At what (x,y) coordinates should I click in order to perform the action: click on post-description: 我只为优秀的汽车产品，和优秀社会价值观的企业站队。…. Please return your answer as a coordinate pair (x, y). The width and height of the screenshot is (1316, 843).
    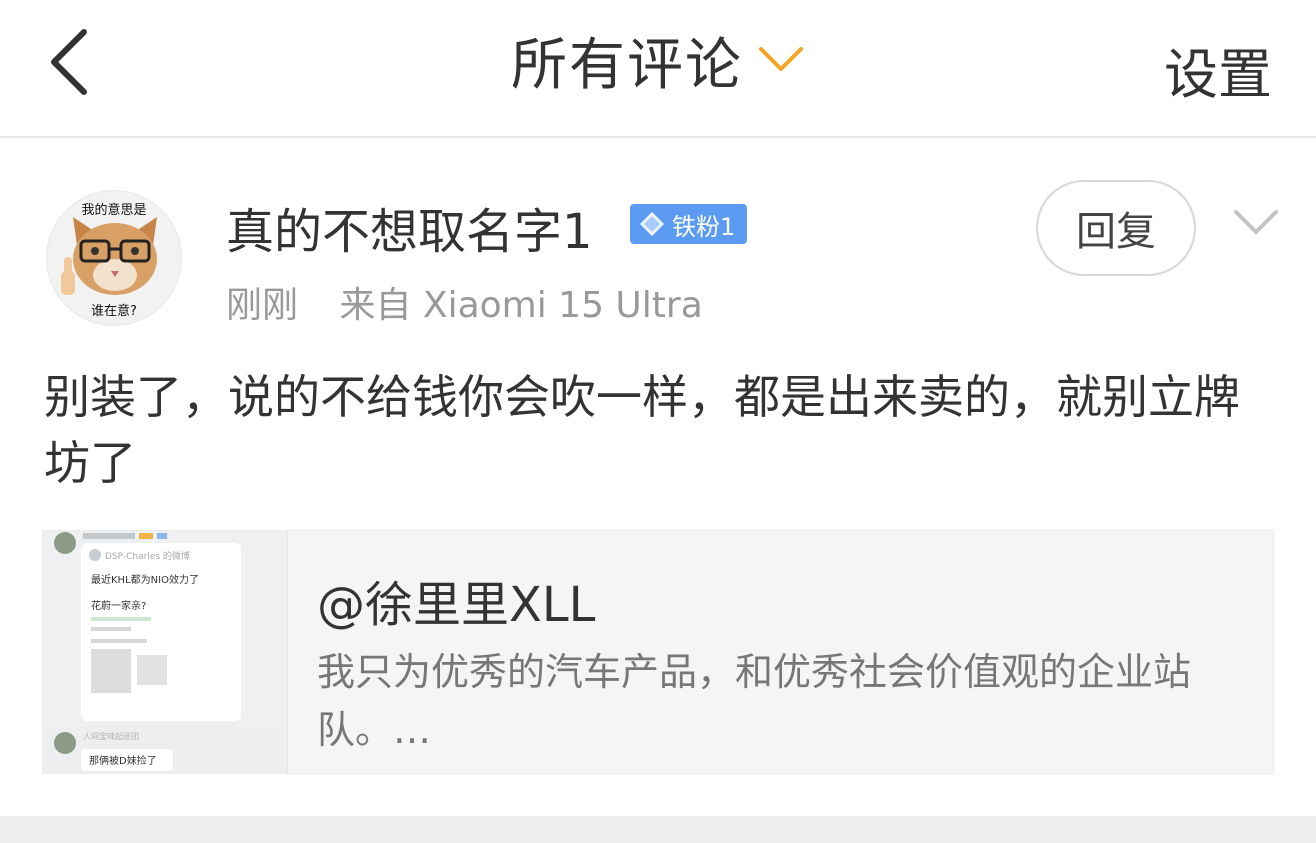
    Looking at the image, I should click on (754, 701).